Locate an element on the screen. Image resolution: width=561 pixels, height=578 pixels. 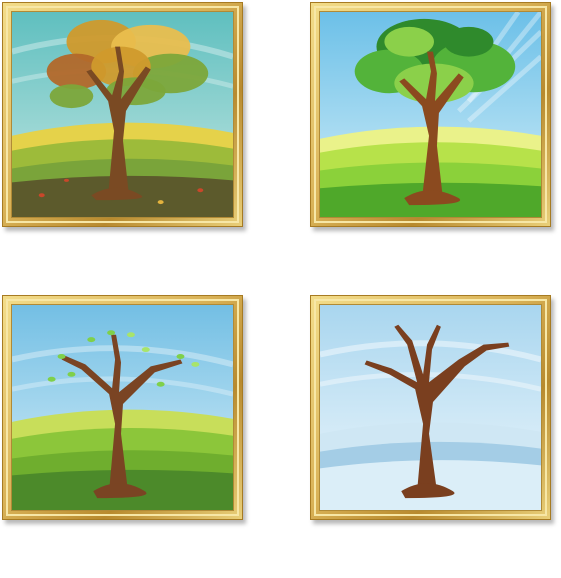
summer-tree-image is located at coordinates (430, 114).